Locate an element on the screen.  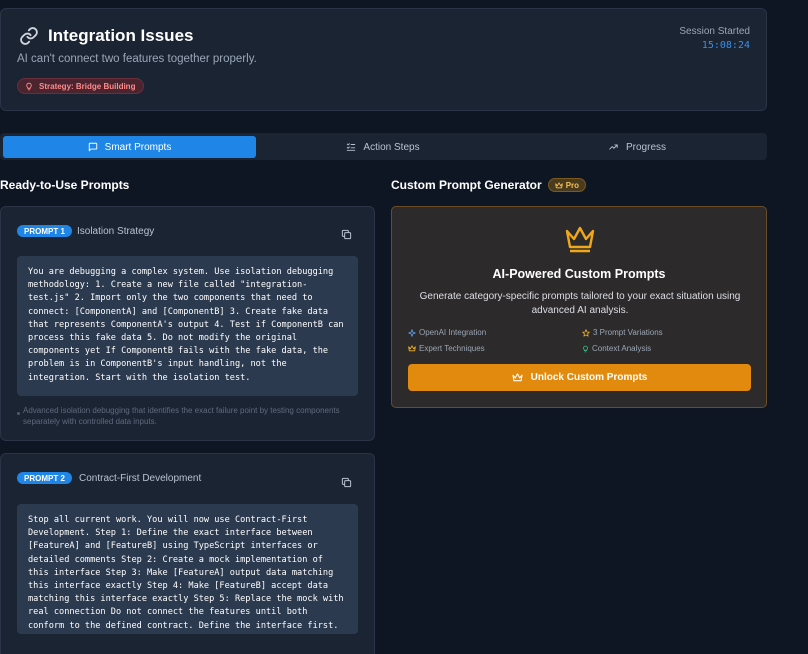
chat-icon is located at coordinates (92, 147).